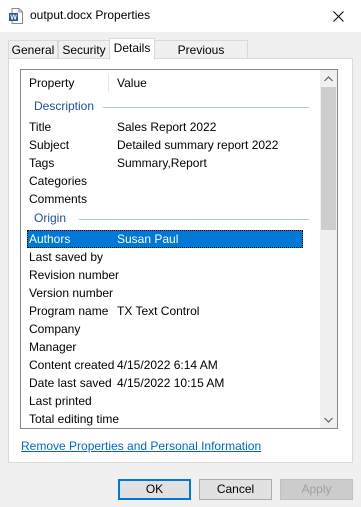 The image size is (361, 507). Describe the element at coordinates (167, 365) in the screenshot. I see `property-value: 4/15/2022 6:14 AM` at that location.